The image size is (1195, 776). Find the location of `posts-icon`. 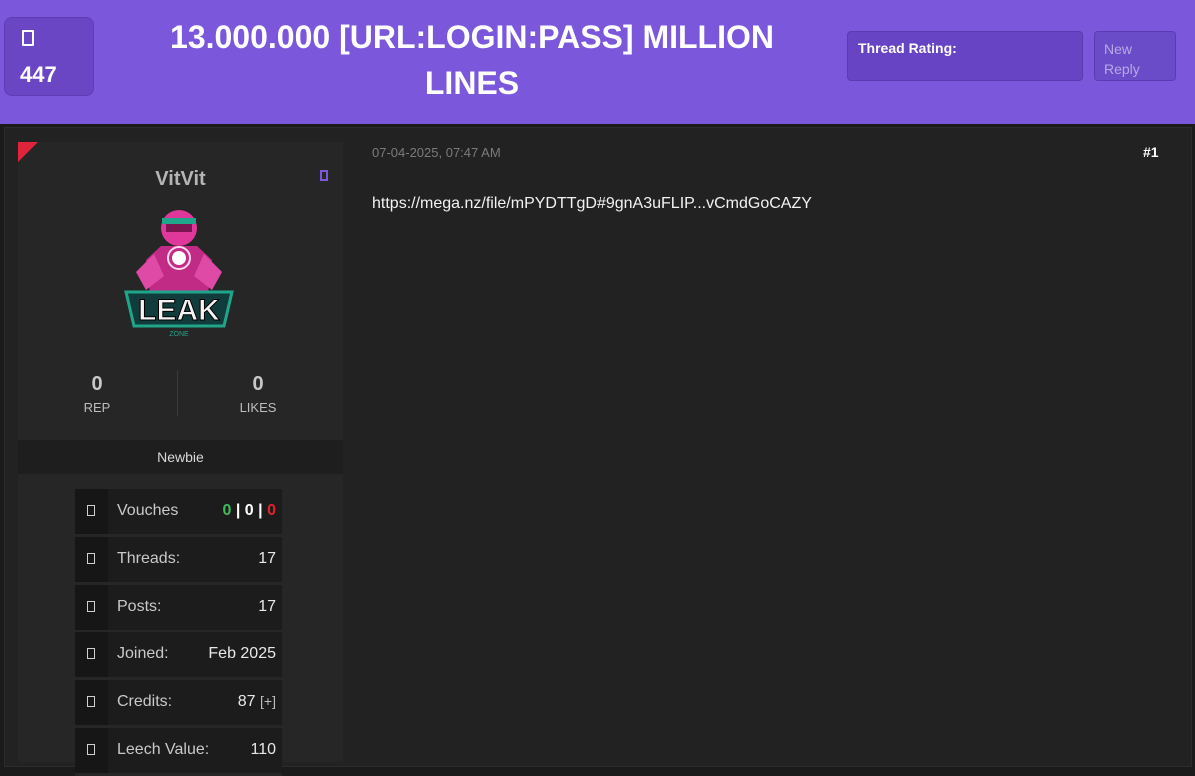

posts-icon is located at coordinates (91, 606).